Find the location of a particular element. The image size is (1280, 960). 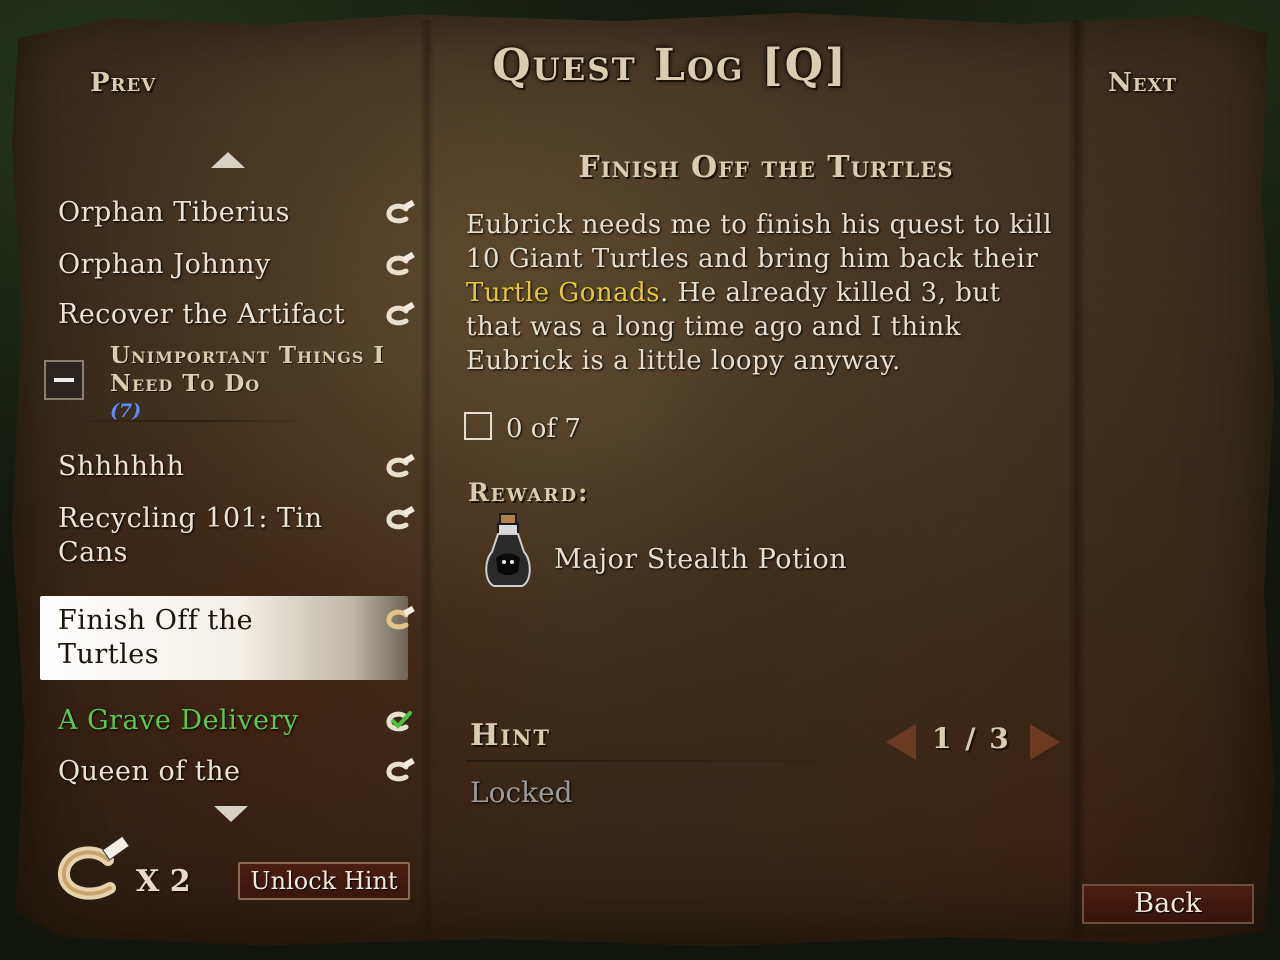

group-divider is located at coordinates (187, 421).